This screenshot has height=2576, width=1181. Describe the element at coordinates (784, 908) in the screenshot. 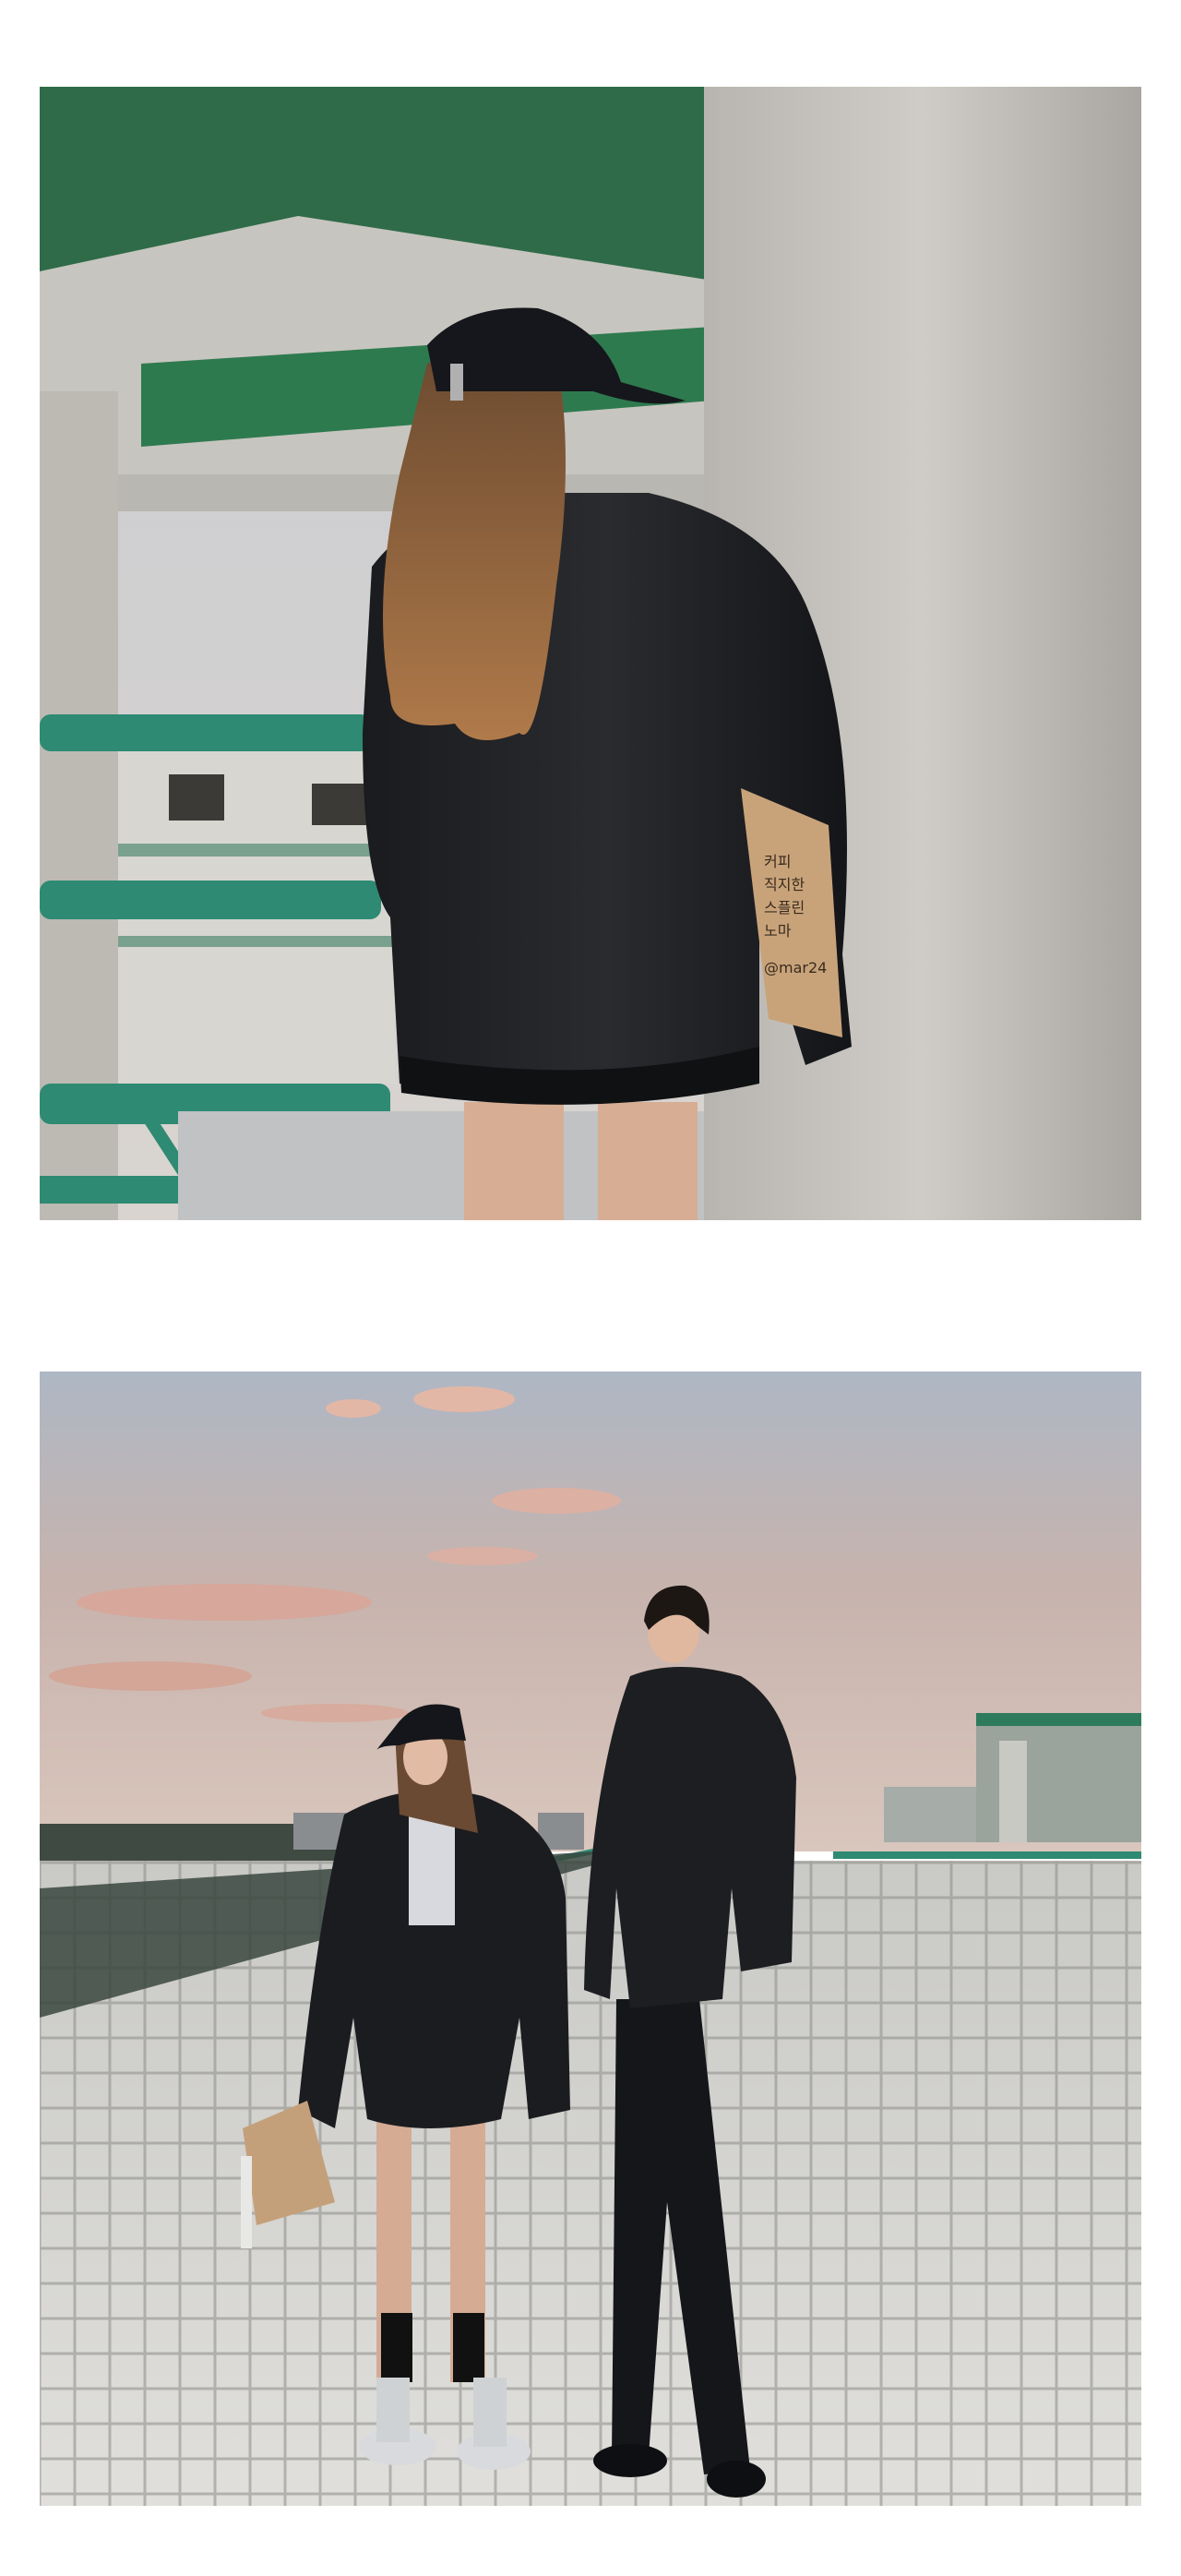

I see `bag-text-line-3: 스플린` at that location.